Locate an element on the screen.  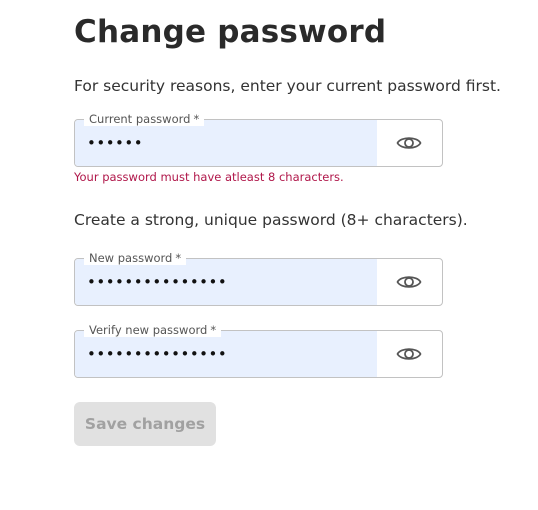
current-password-label: Current password * is located at coordinates (144, 119).